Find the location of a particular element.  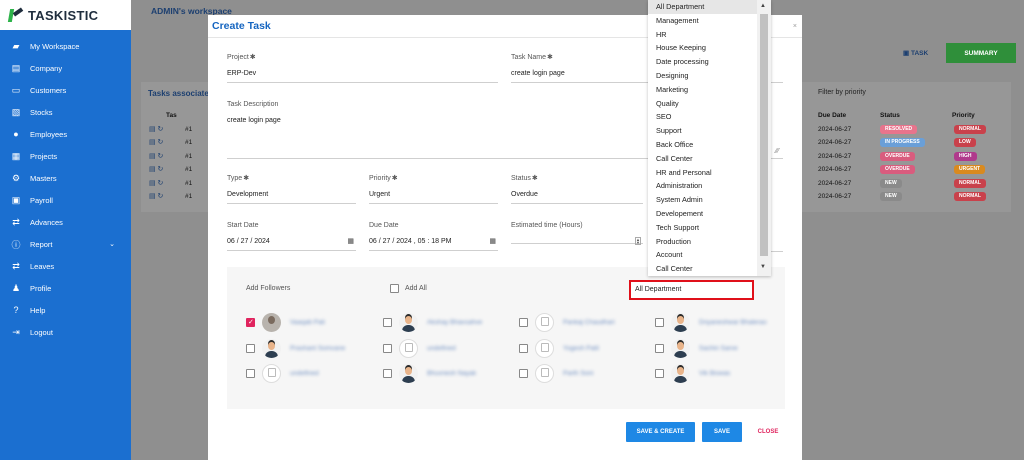

department-option: HR is located at coordinates (703, 35).